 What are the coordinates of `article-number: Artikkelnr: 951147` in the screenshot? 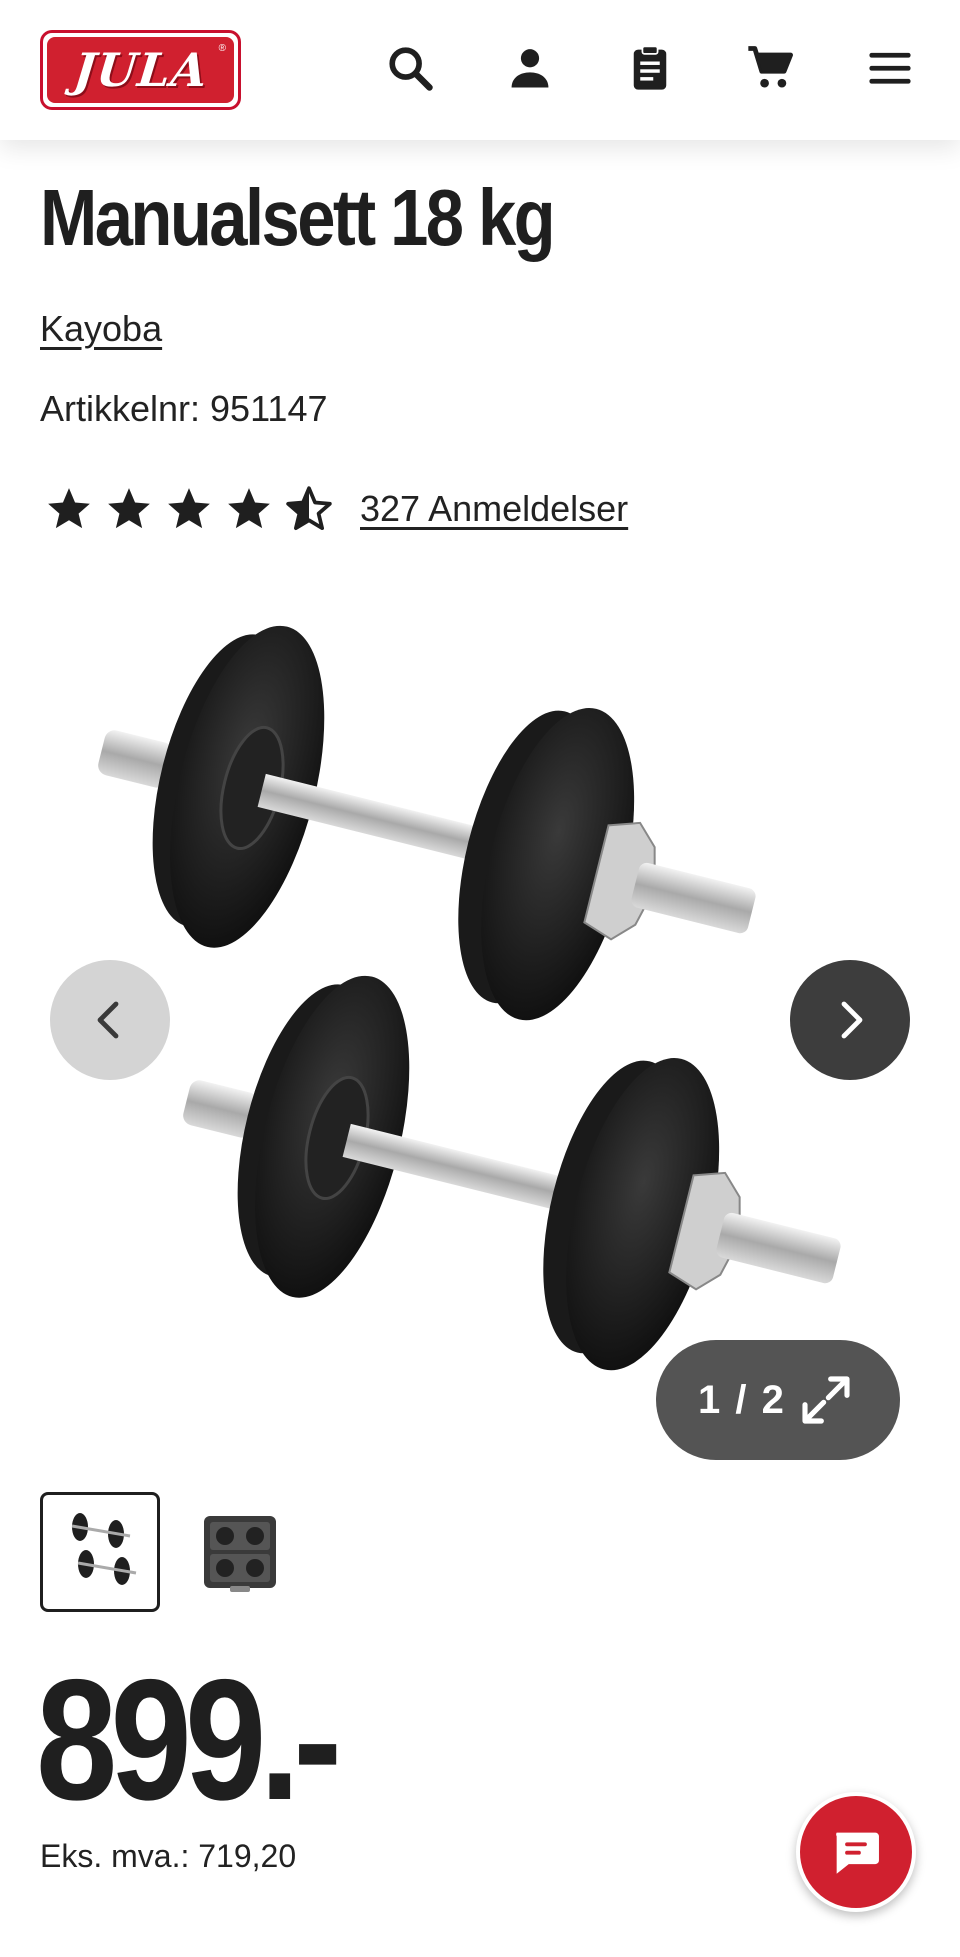 It's located at (184, 408).